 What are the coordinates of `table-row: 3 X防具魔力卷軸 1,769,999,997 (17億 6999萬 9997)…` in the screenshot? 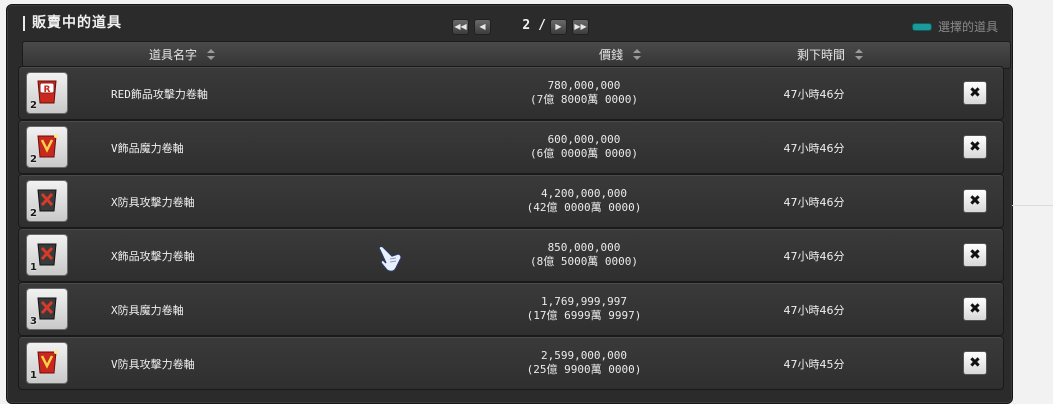 It's located at (511, 309).